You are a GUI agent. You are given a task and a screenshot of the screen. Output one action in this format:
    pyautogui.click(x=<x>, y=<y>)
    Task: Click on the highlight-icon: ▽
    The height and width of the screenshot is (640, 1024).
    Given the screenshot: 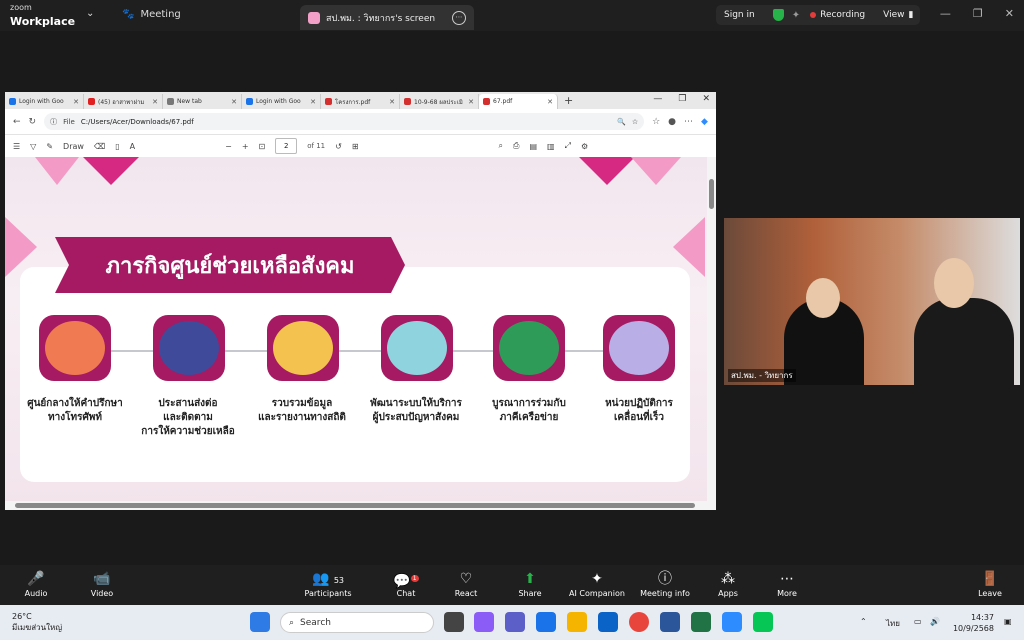 What is the action you would take?
    pyautogui.click(x=33, y=146)
    